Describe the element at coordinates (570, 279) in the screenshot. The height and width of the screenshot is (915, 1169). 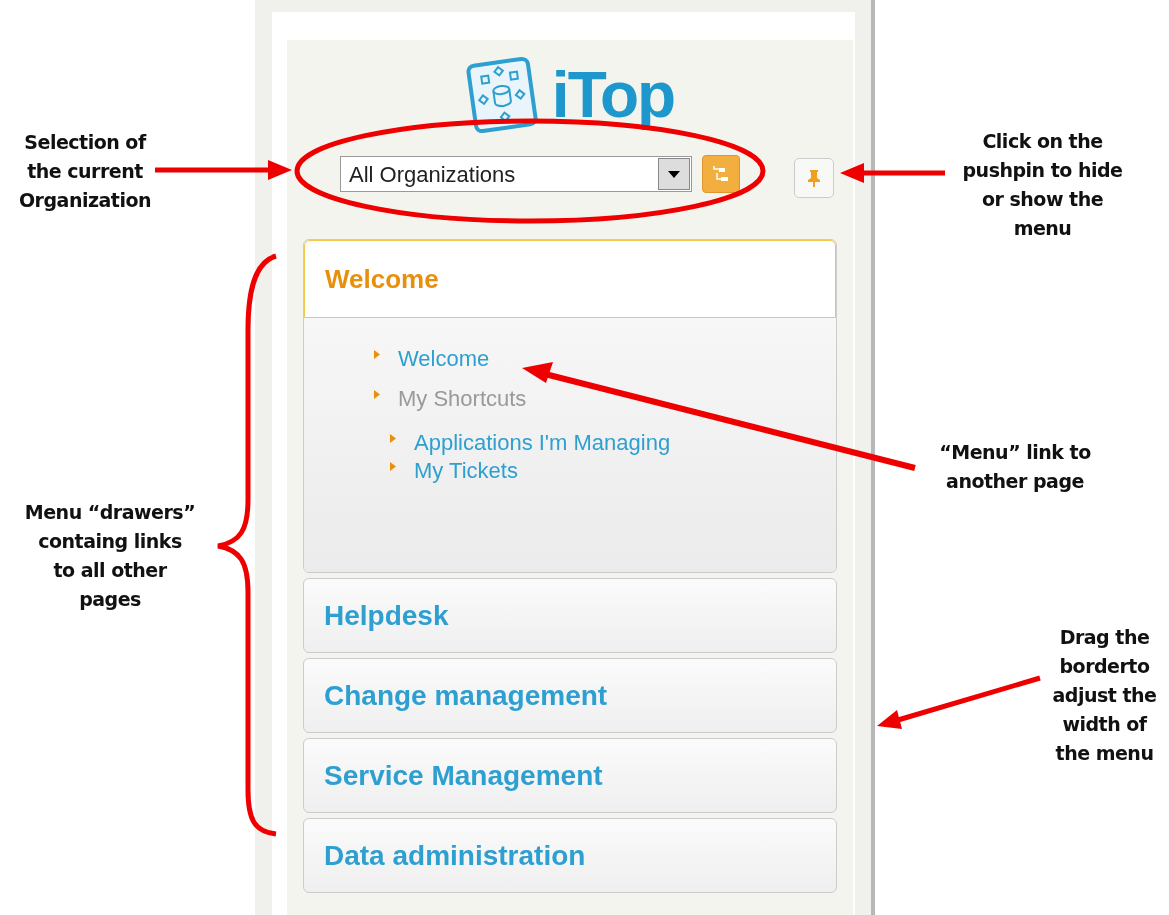
I see `drawer-header: Welcome` at that location.